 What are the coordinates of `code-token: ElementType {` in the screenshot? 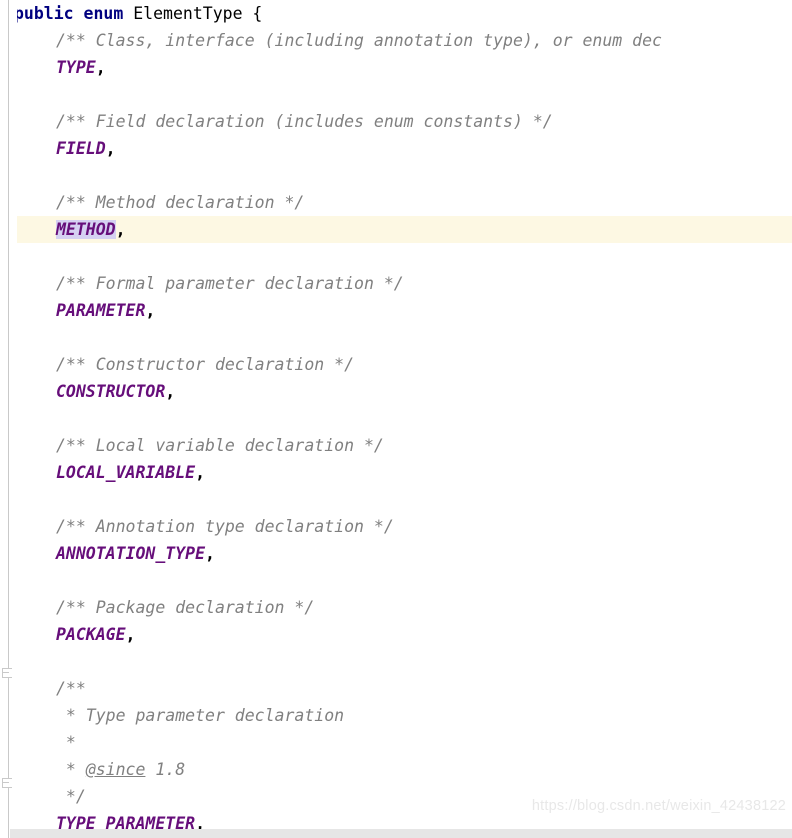 It's located at (193, 13).